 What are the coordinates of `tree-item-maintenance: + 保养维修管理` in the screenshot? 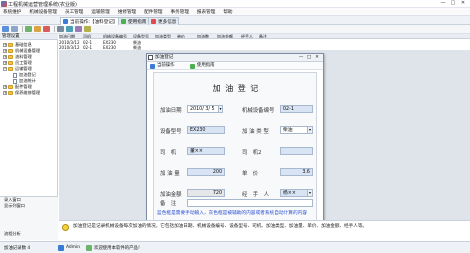 It's located at (21, 93).